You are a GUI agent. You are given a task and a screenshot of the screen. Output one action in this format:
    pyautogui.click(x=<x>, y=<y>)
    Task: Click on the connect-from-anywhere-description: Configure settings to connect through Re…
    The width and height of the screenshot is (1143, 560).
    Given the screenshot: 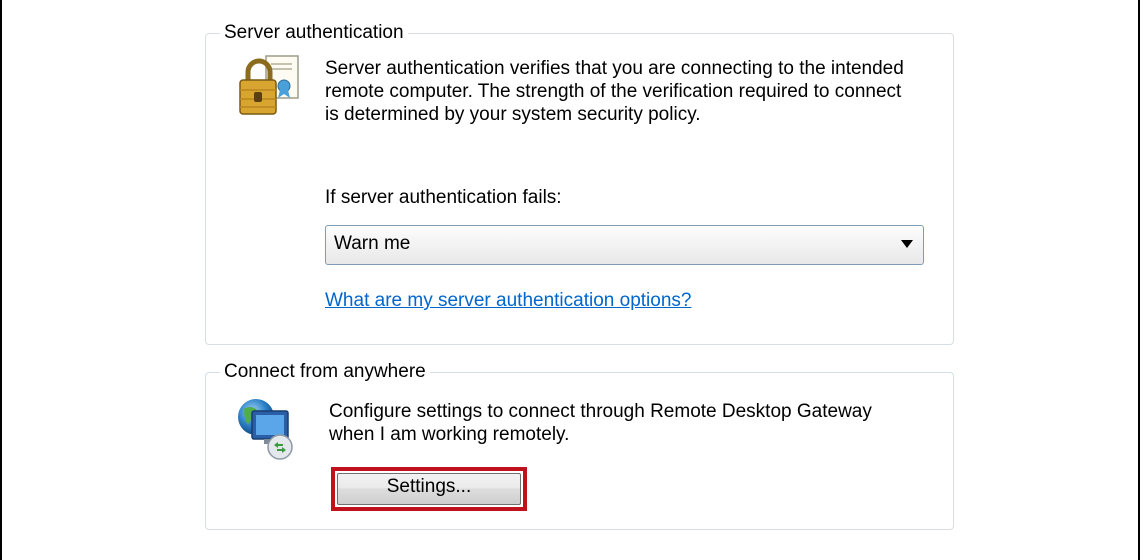 What is the action you would take?
    pyautogui.click(x=600, y=423)
    